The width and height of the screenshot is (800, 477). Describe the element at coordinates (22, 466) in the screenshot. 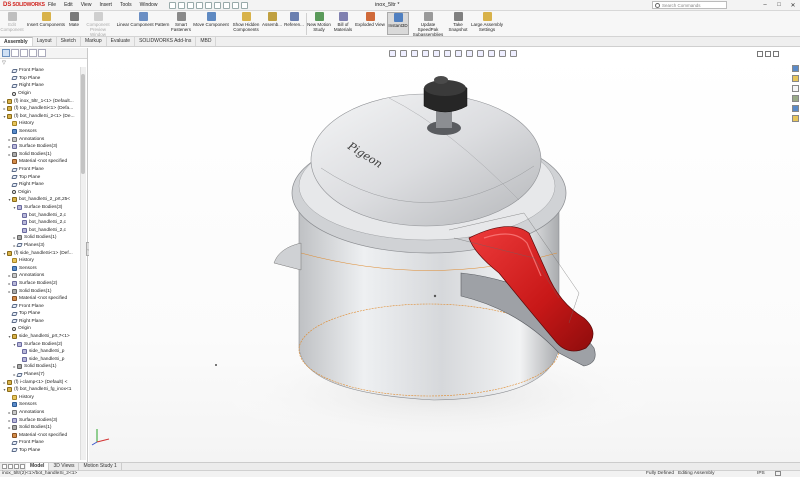

I see `last-tab-icon` at that location.